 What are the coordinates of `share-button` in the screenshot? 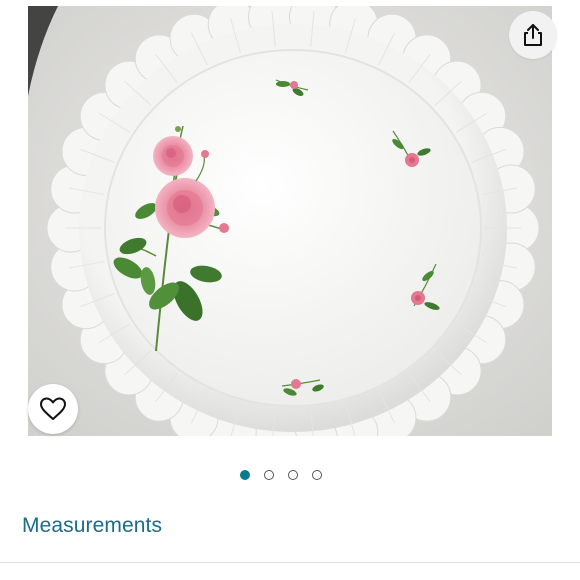 It's located at (533, 35).